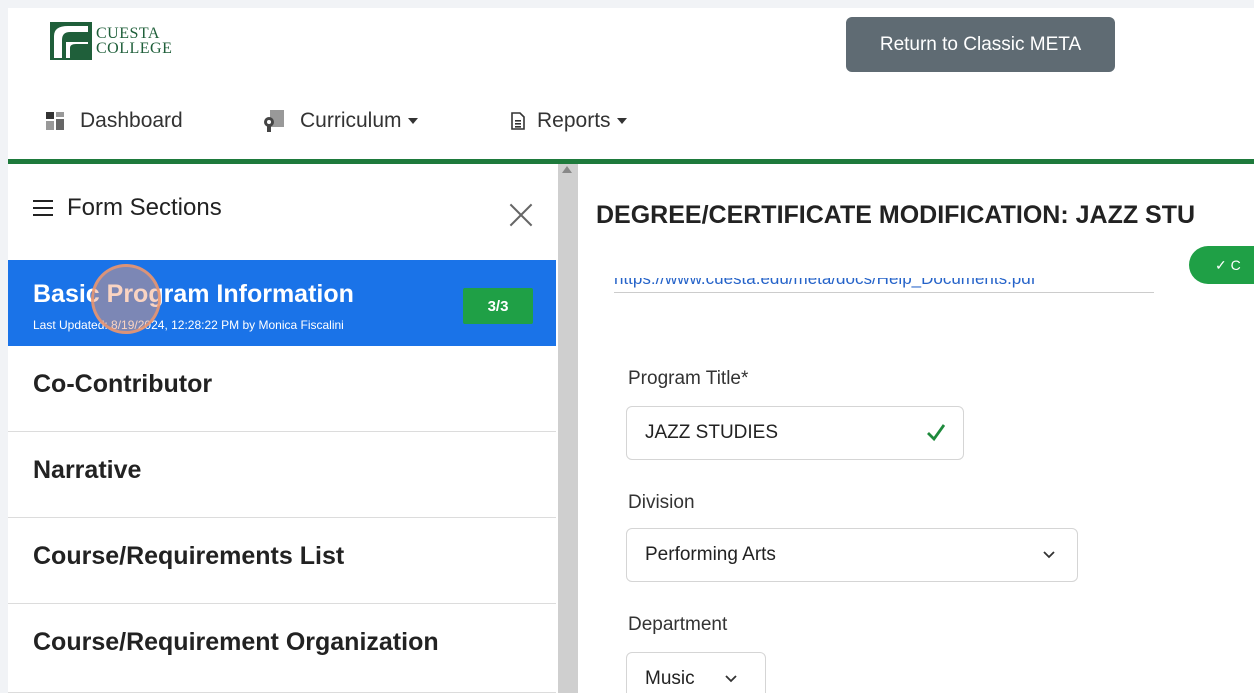  Describe the element at coordinates (678, 624) in the screenshot. I see `department-label: Department` at that location.